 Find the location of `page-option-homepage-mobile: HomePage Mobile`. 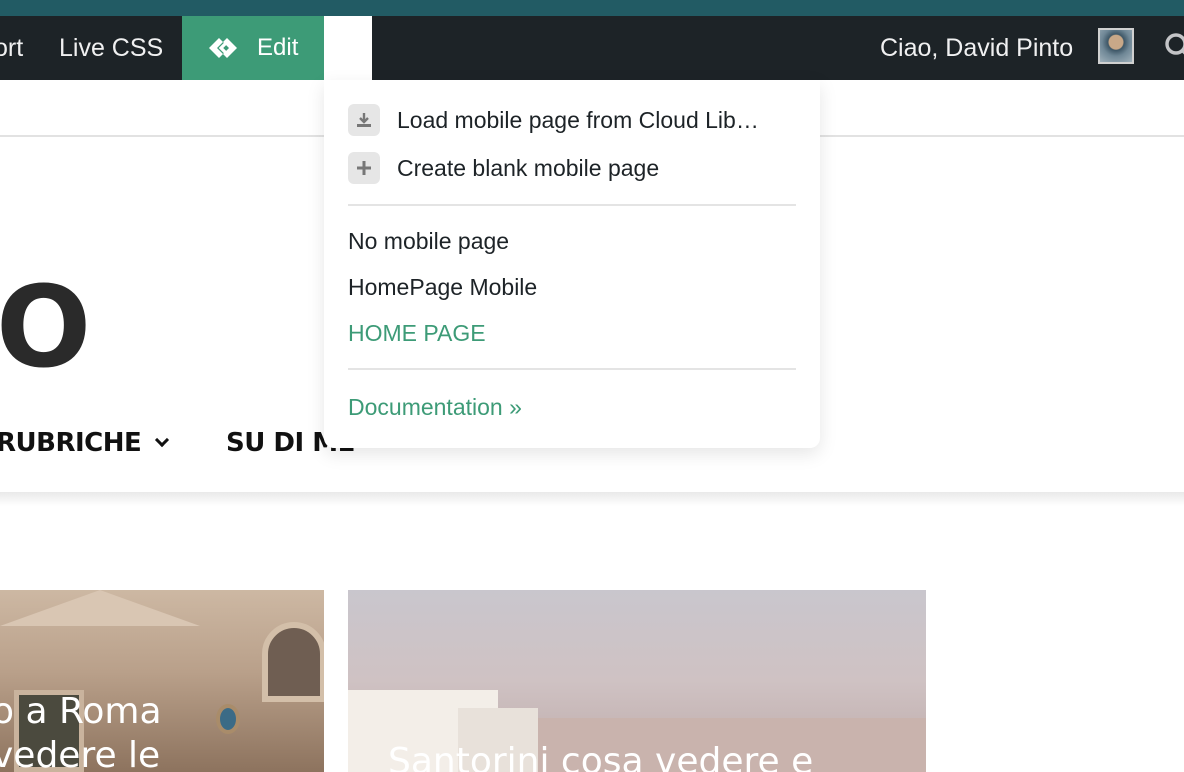

page-option-homepage-mobile: HomePage Mobile is located at coordinates (572, 287).